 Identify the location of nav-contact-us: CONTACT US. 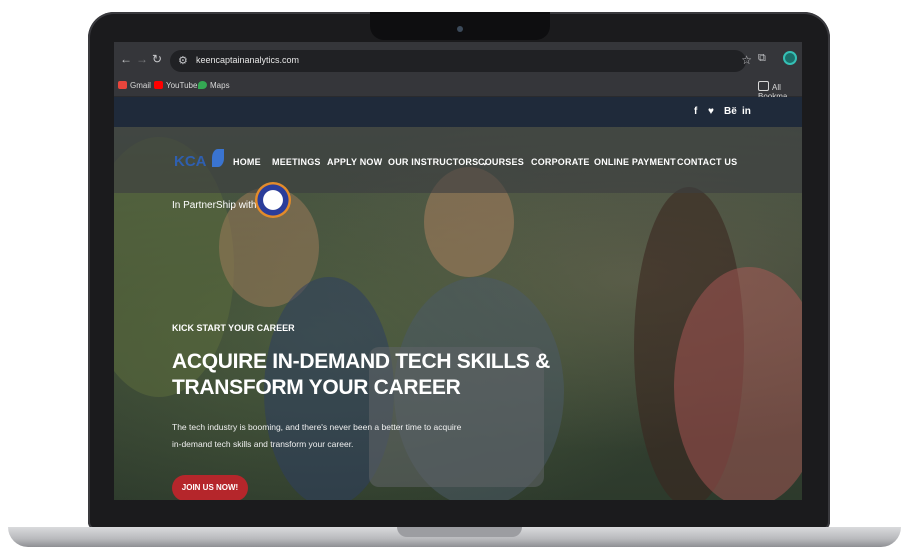
(707, 162).